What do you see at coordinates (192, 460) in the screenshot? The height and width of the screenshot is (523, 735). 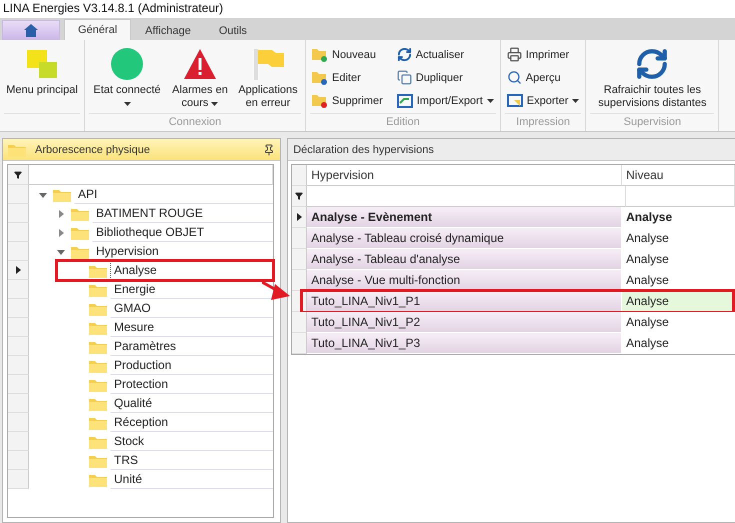 I see `tree-item: TRS` at bounding box center [192, 460].